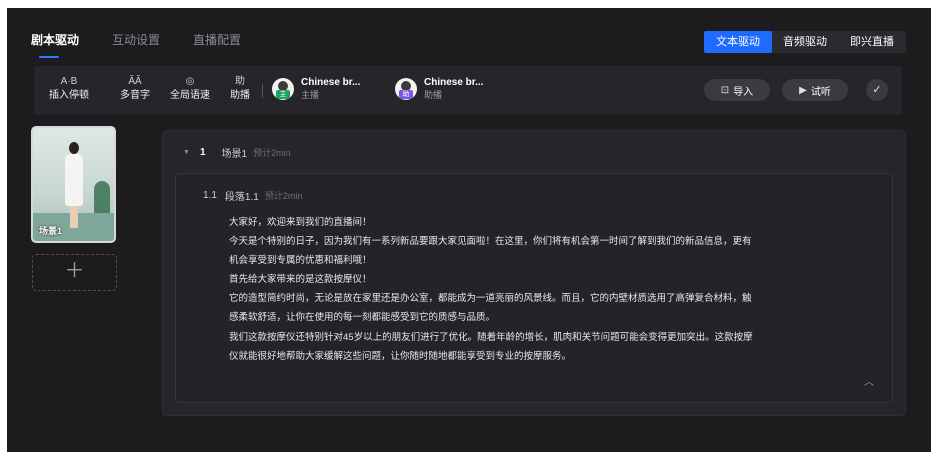 The width and height of the screenshot is (938, 452). I want to click on assistant-tool: 助 助播, so click(240, 89).